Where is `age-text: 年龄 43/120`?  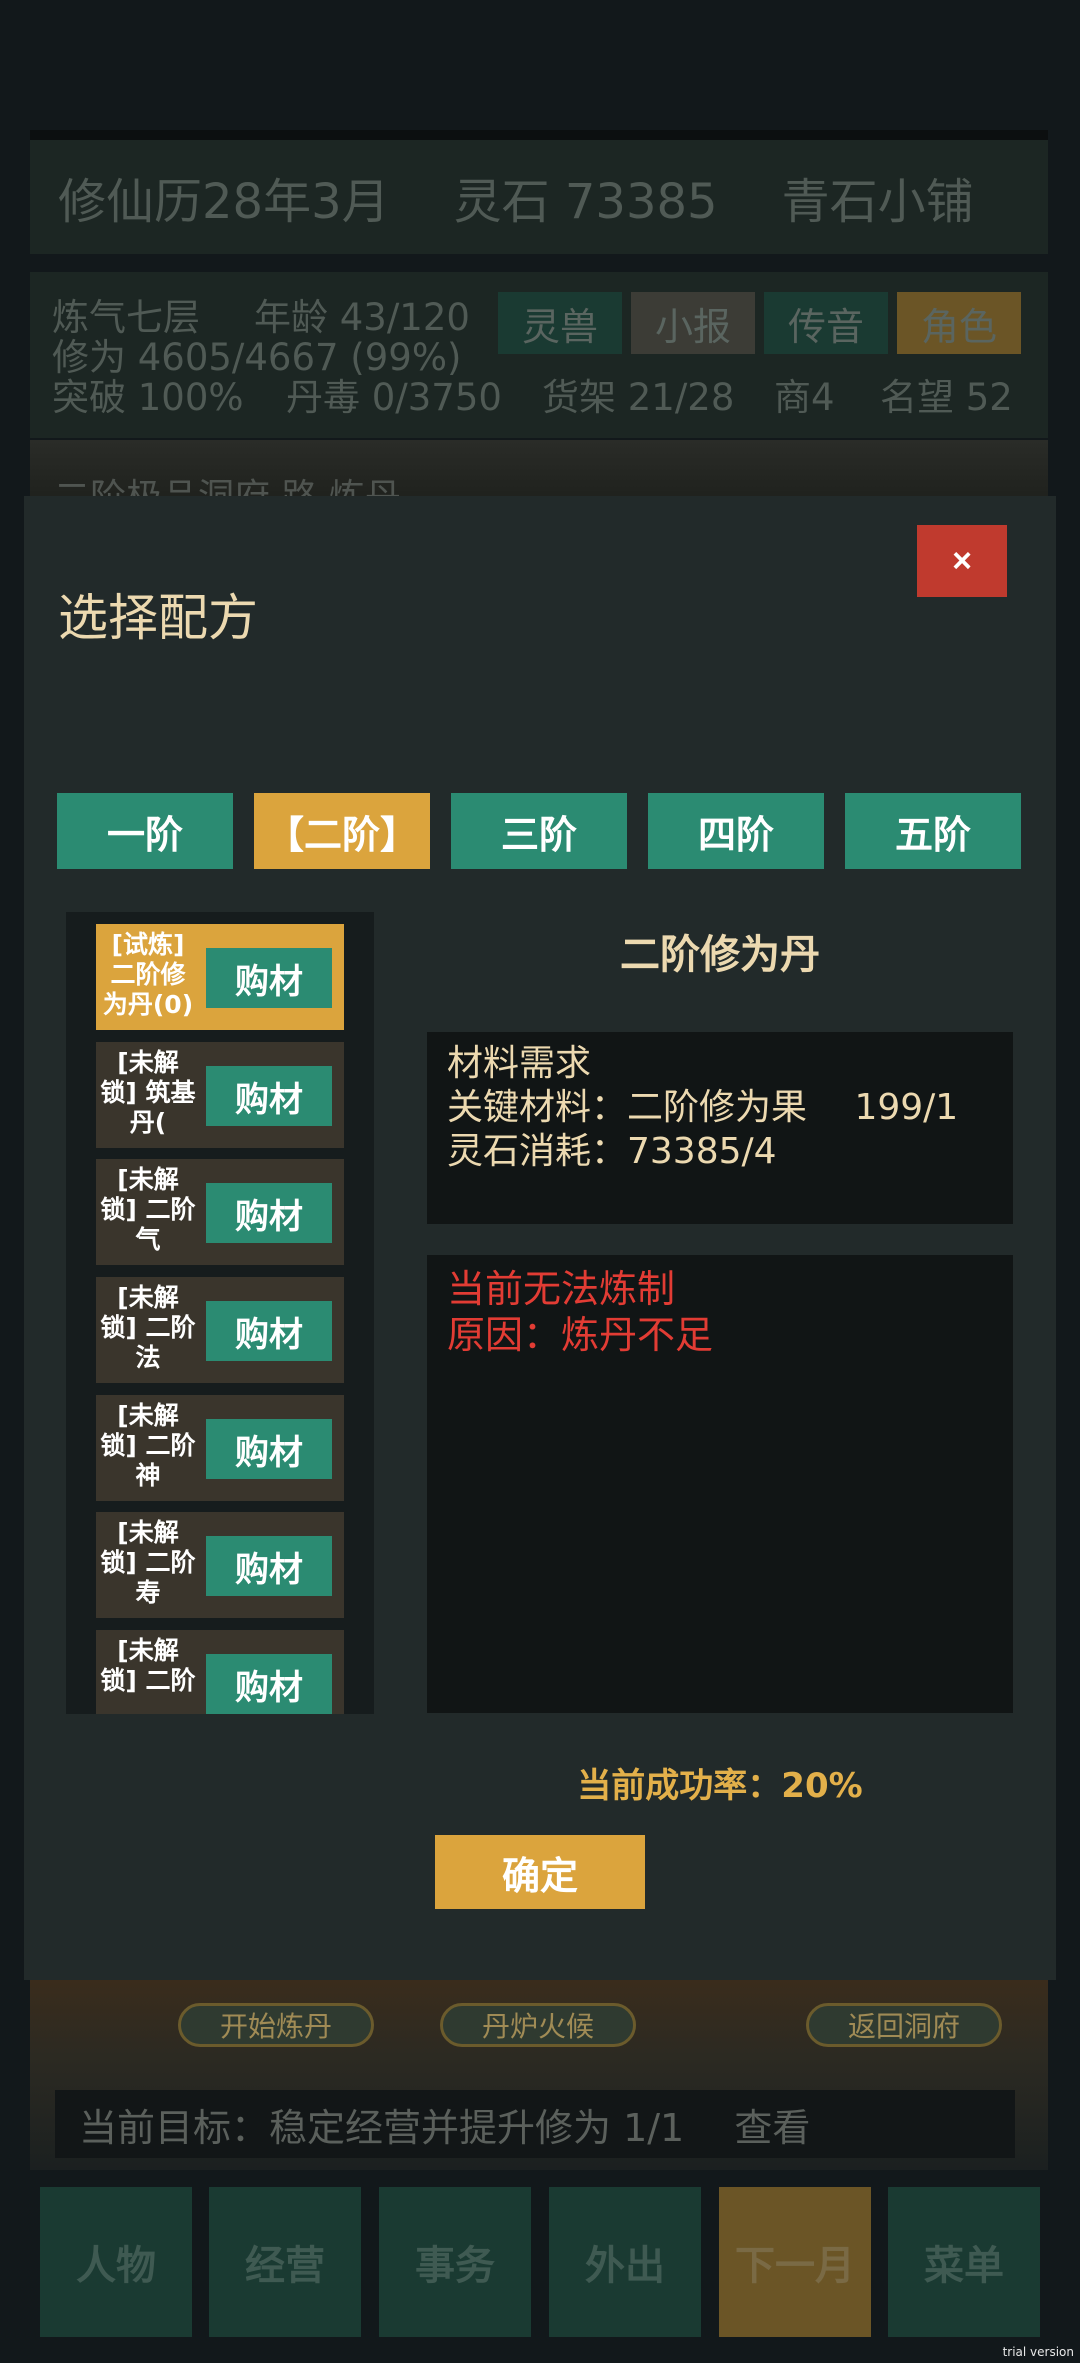 age-text: 年龄 43/120 is located at coordinates (362, 317).